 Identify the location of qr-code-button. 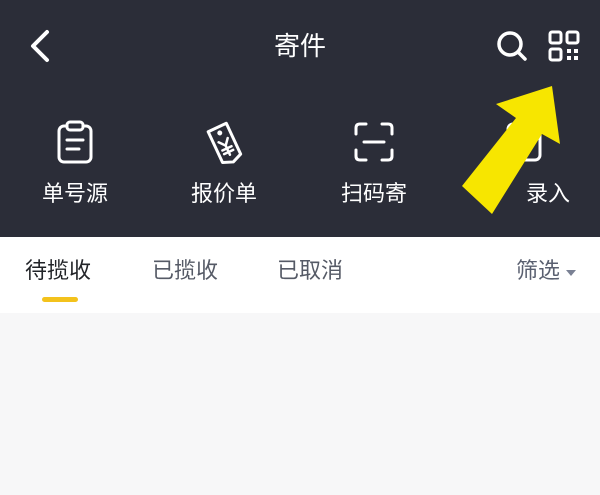
(564, 46).